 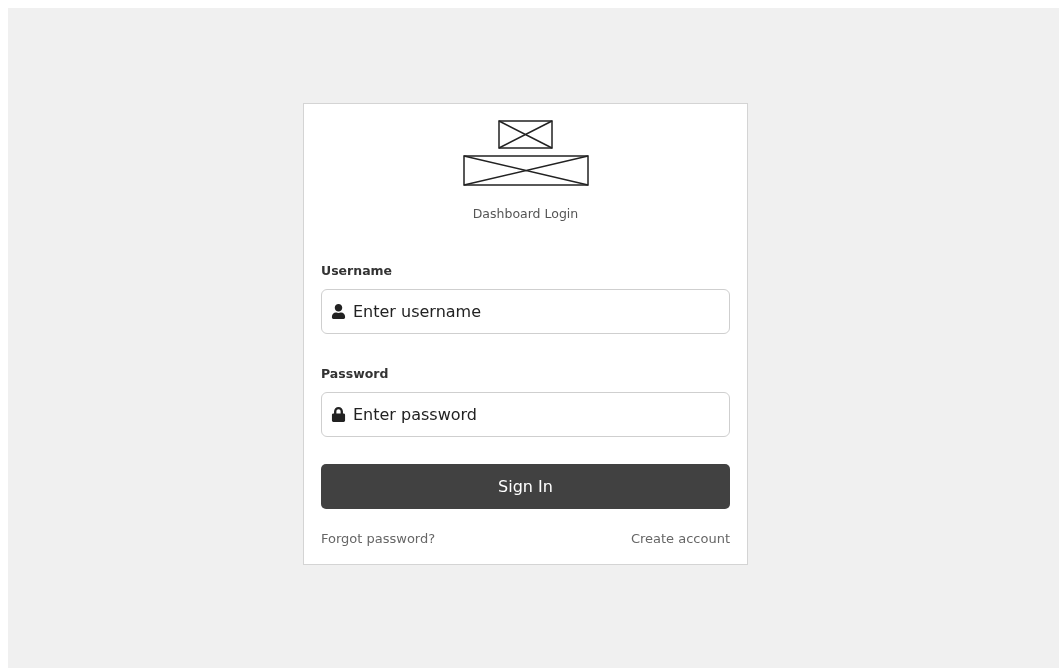 I want to click on lock-icon, so click(x=338, y=414).